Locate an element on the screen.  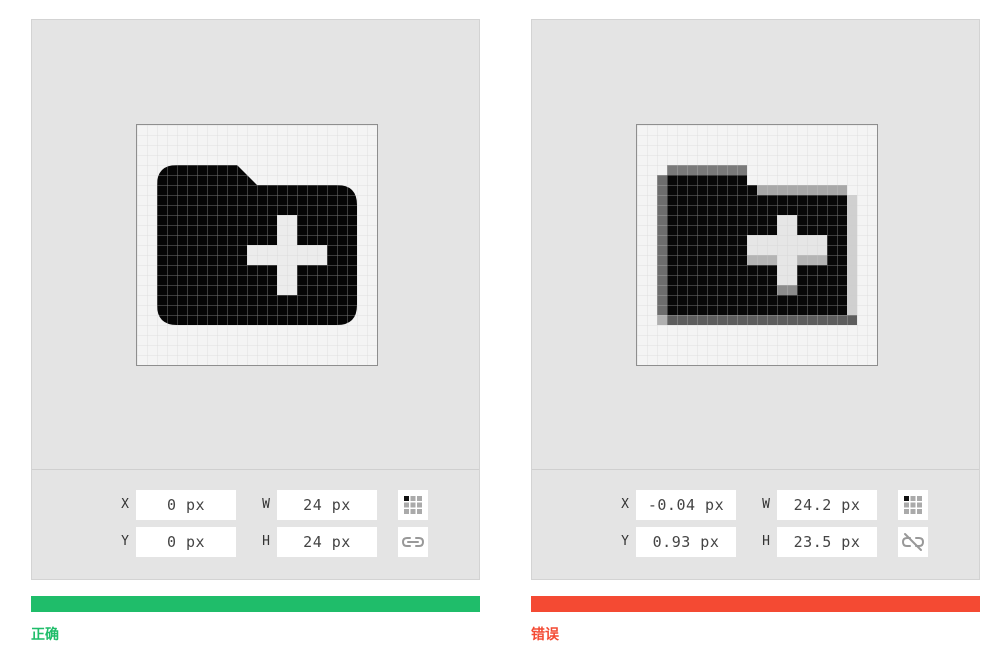
x-input: -0.04 px is located at coordinates (686, 505).